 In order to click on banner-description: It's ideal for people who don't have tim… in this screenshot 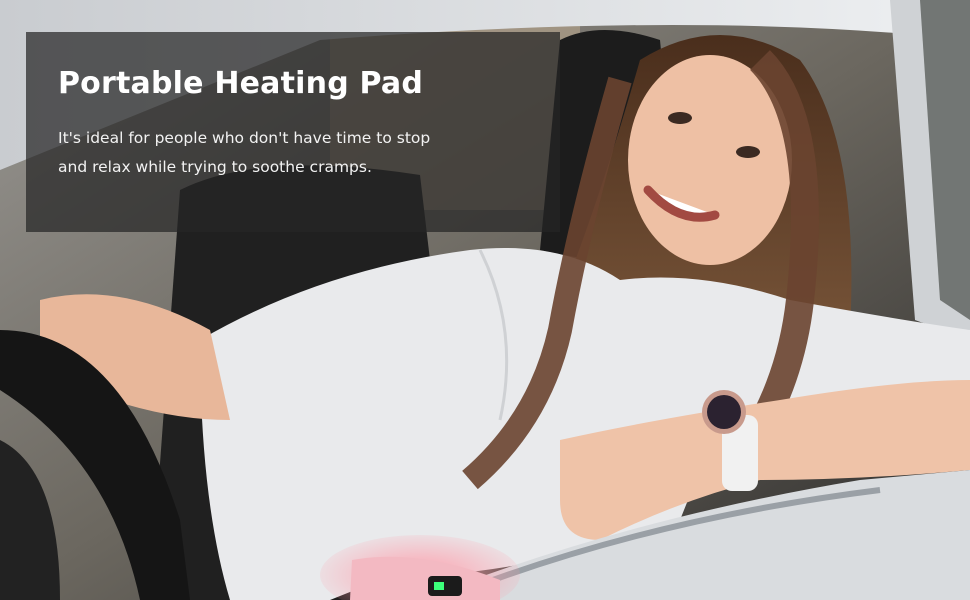, I will do `click(244, 152)`.